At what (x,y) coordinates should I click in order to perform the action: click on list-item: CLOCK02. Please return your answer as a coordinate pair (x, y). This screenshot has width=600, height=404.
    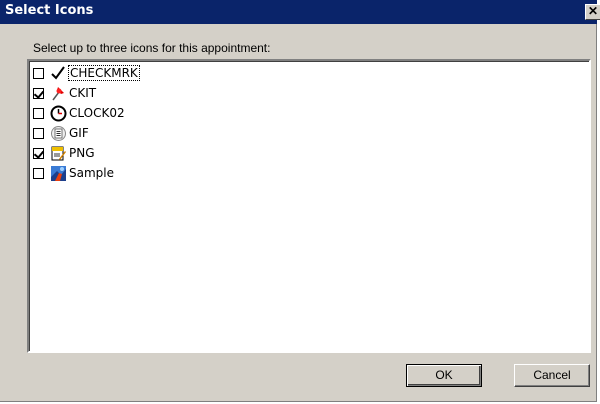
    Looking at the image, I should click on (79, 113).